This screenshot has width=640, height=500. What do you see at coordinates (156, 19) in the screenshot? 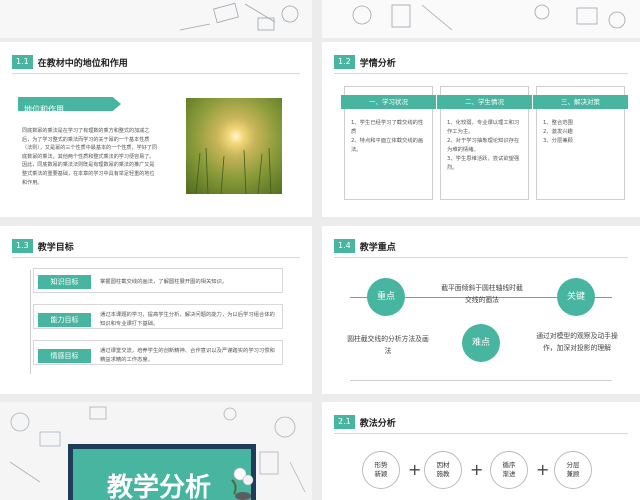
I see `top-left-slide-fragment` at bounding box center [156, 19].